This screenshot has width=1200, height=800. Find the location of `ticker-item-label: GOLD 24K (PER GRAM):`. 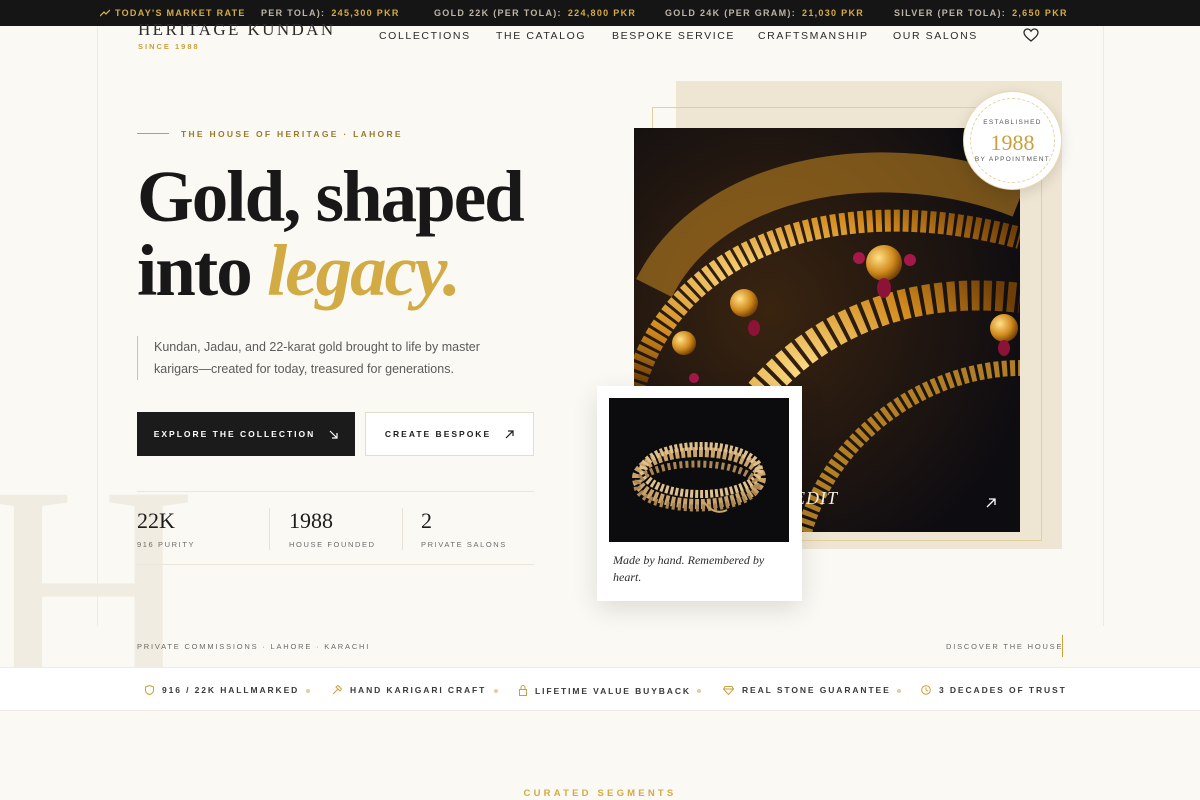

ticker-item-label: GOLD 24K (PER GRAM): is located at coordinates (731, 13).